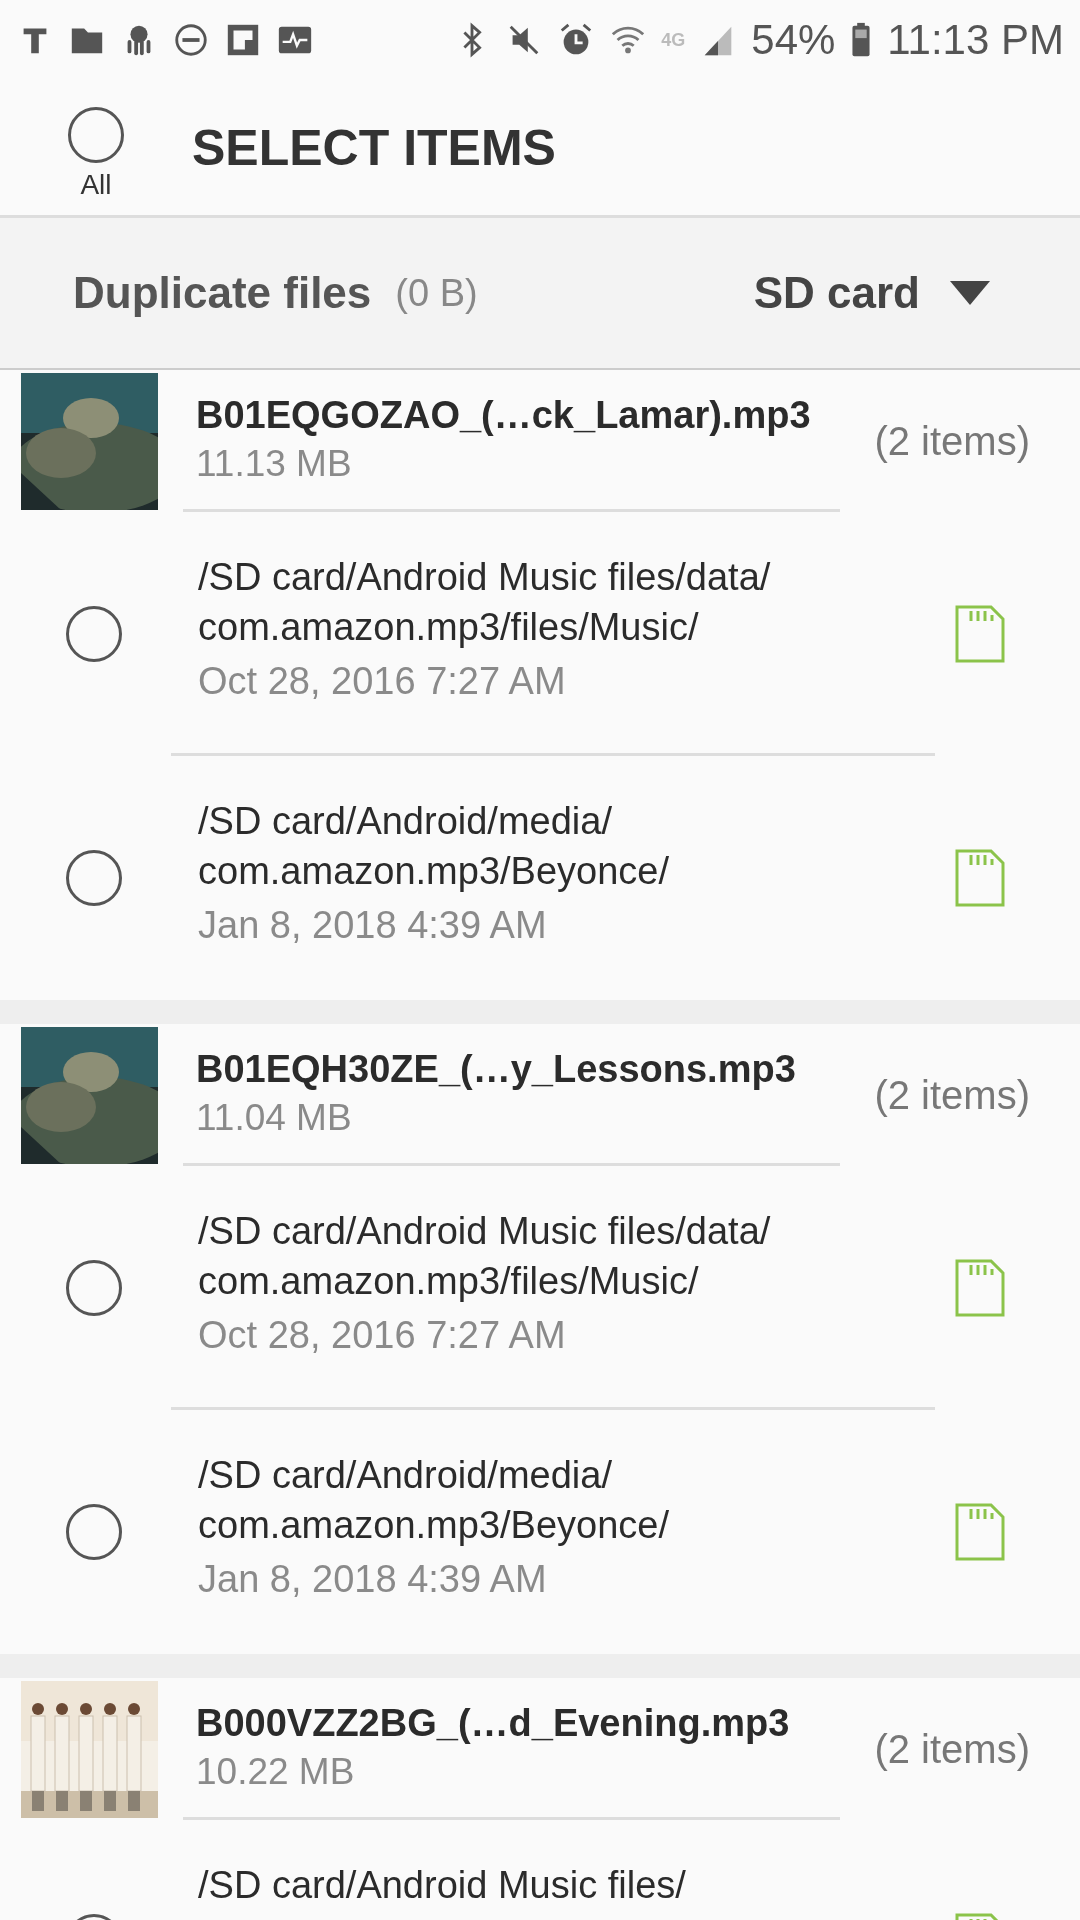 The image size is (1080, 1920). Describe the element at coordinates (975, 40) in the screenshot. I see `clock: 11:13 PM` at that location.